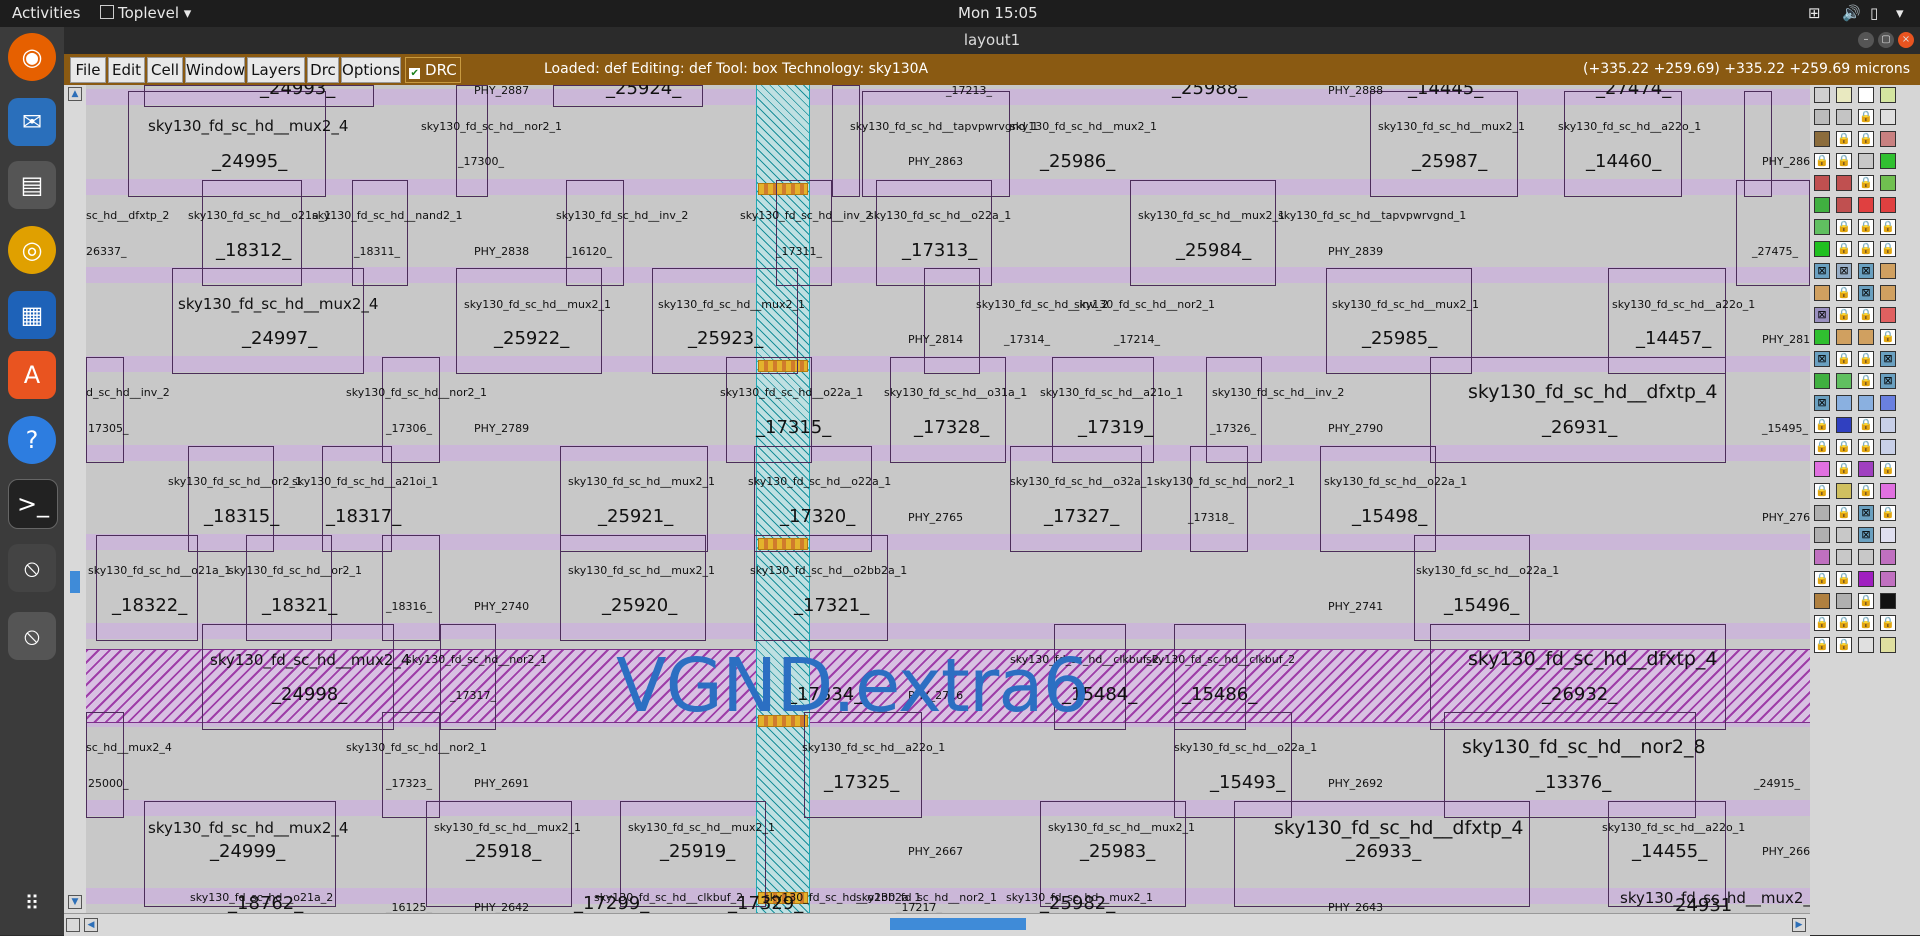 This screenshot has height=936, width=1920. I want to click on scroll-corner-icon, so click(73, 925).